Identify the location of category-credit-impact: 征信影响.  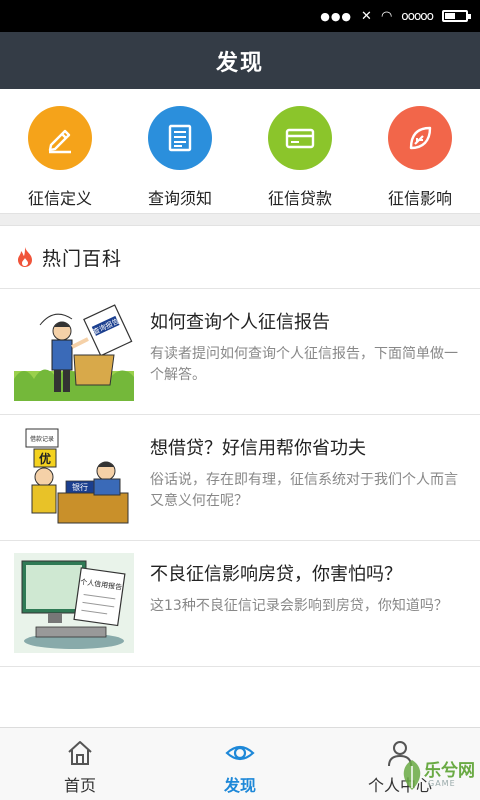
(420, 151).